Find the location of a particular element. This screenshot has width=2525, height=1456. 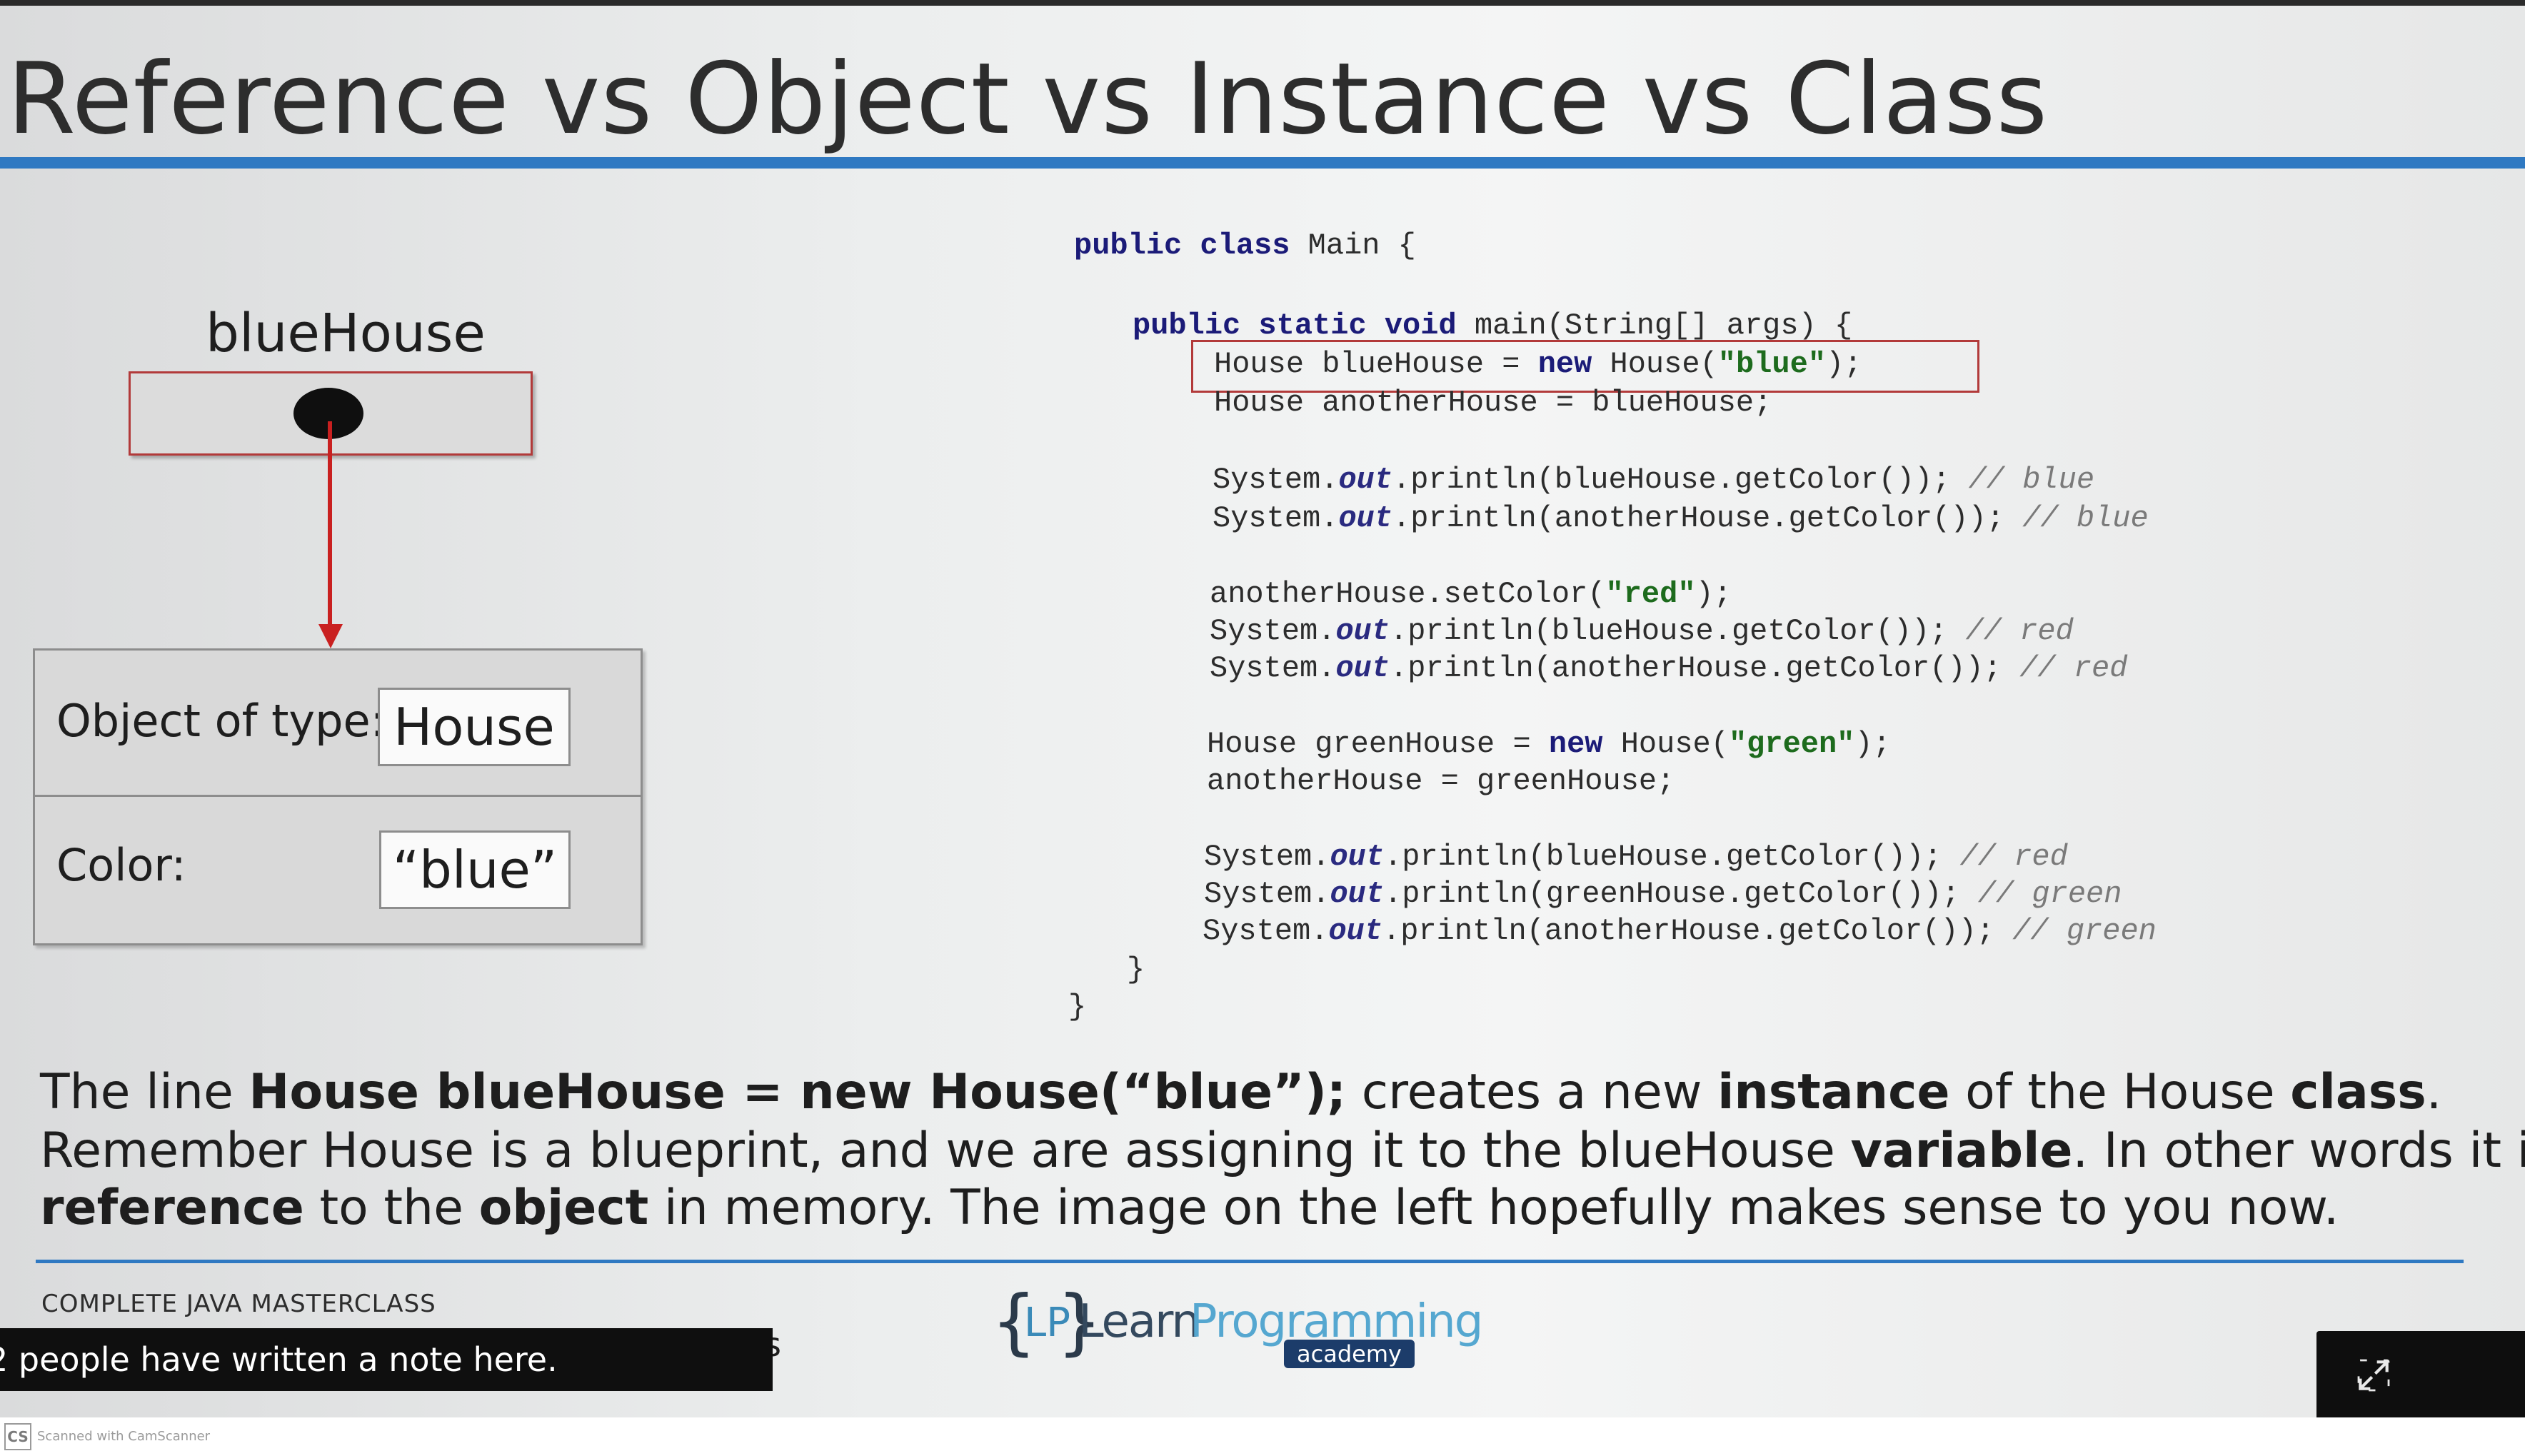

code-token: Main { is located at coordinates (1361, 246).